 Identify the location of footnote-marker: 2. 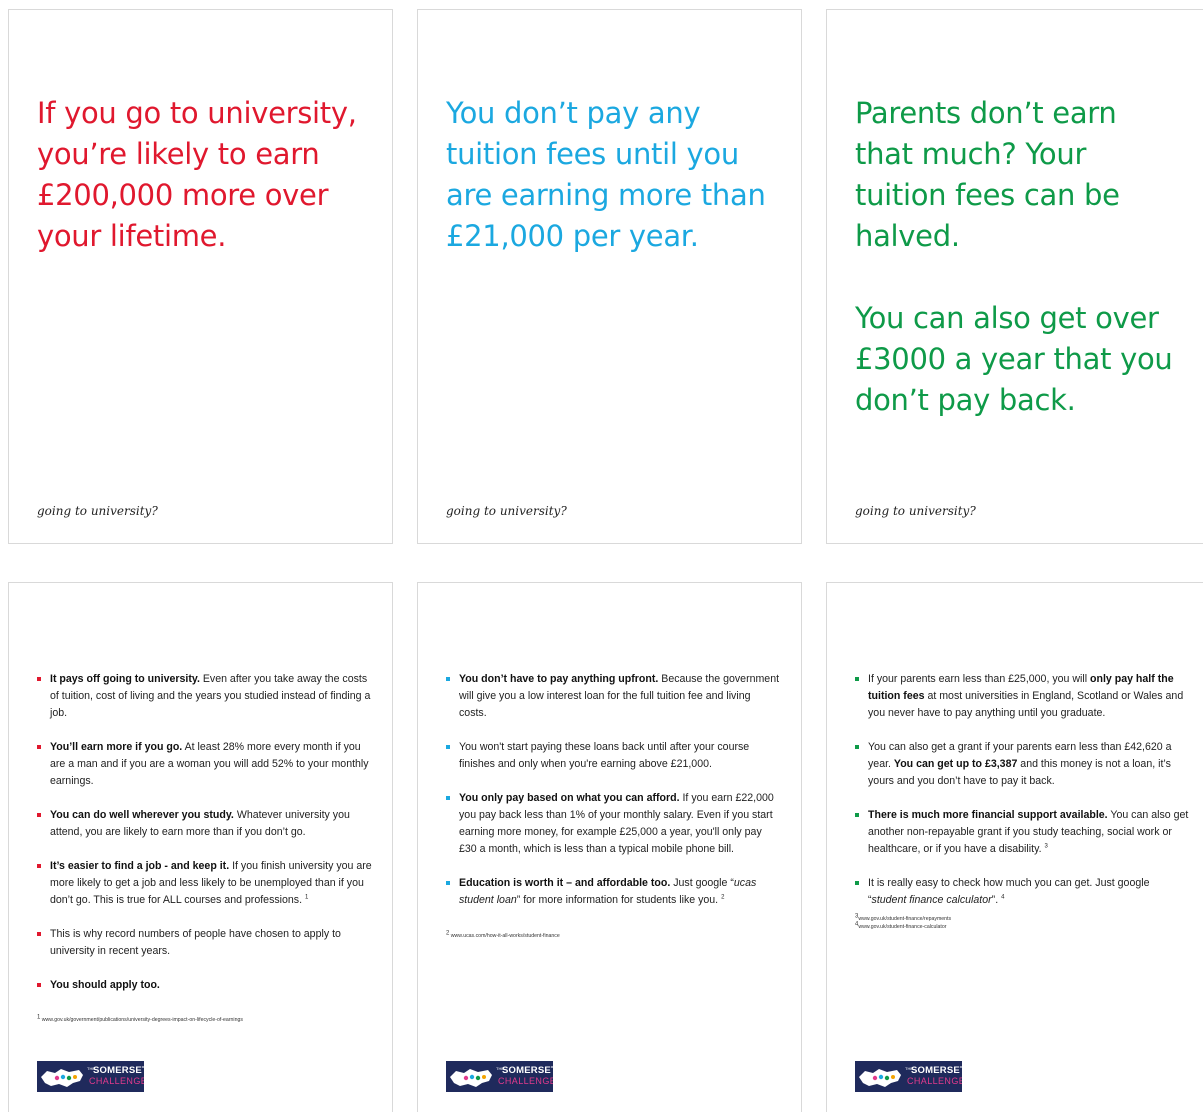
(723, 897).